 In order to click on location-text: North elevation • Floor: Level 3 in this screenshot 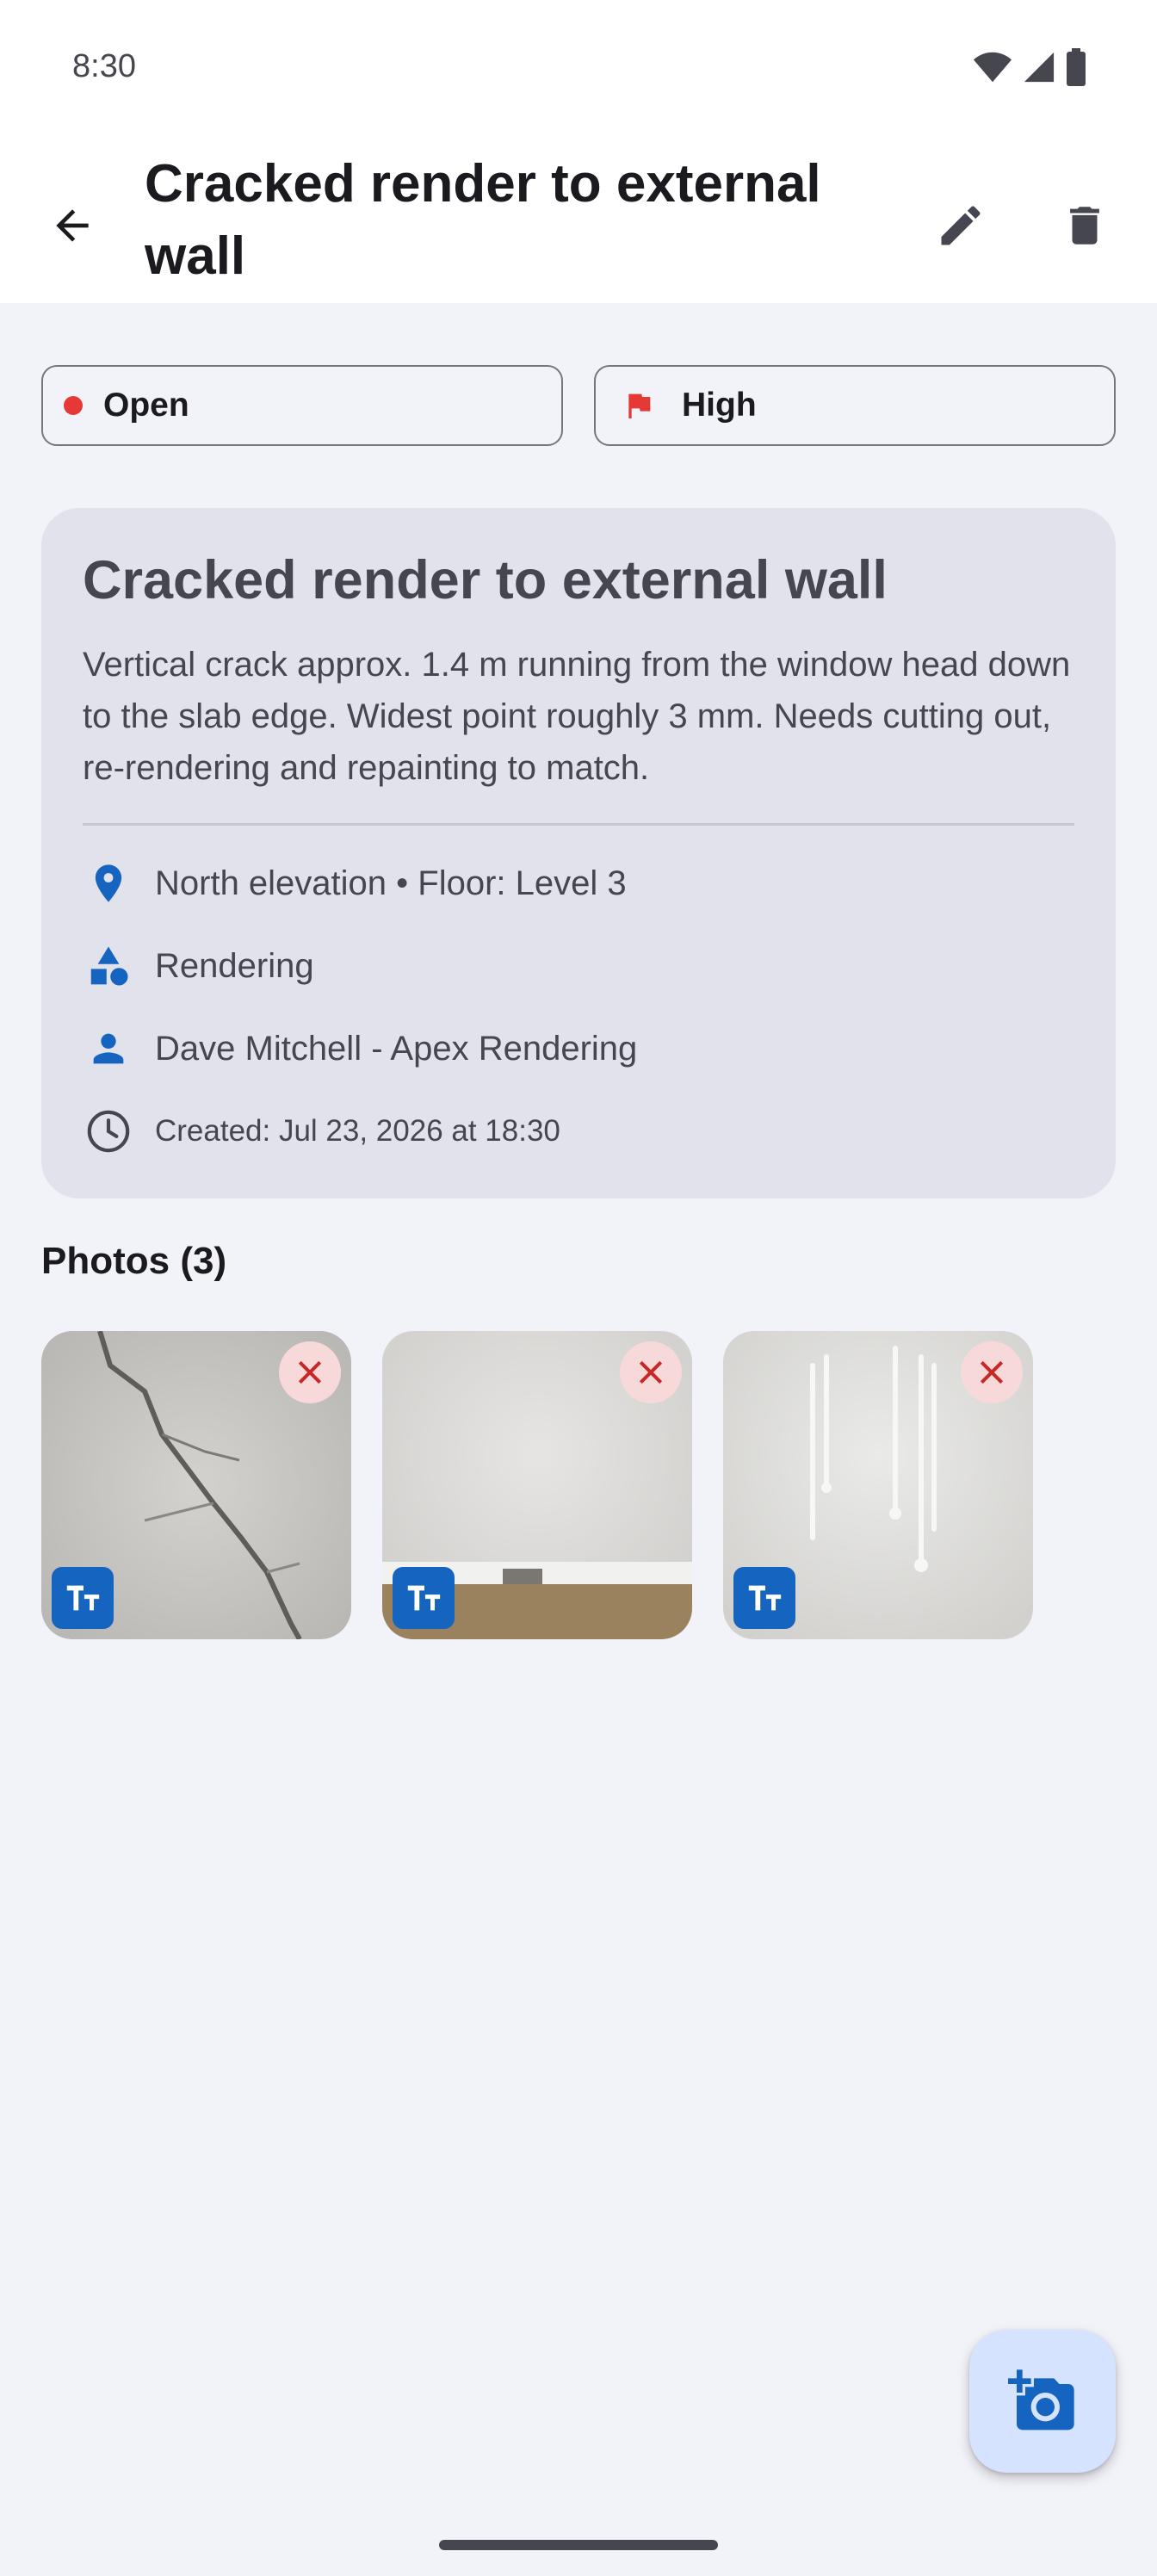, I will do `click(391, 883)`.